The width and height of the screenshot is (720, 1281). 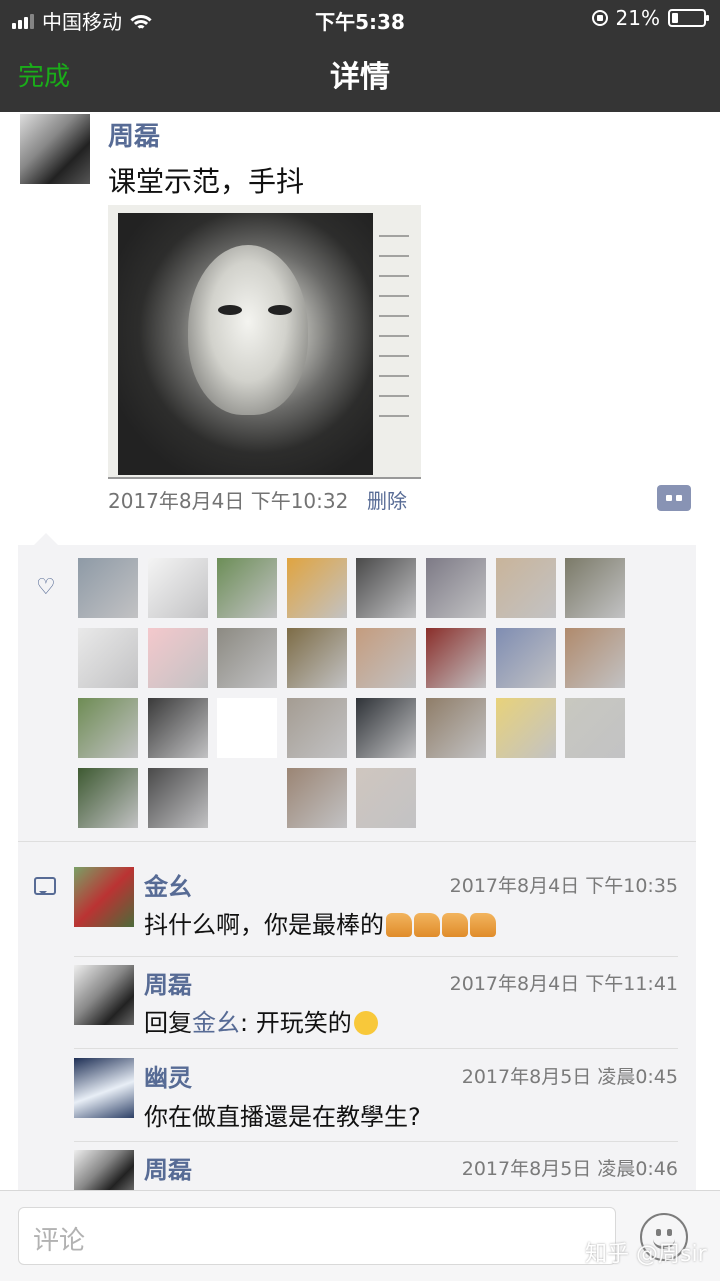 What do you see at coordinates (282, 1117) in the screenshot?
I see `comment-body: 你在做直播還是在教學生?` at bounding box center [282, 1117].